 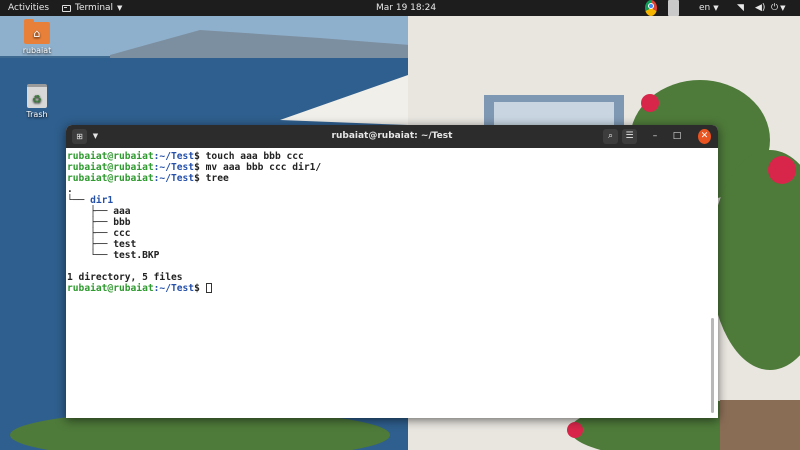 I want to click on search-icon: ⌕, so click(x=610, y=136).